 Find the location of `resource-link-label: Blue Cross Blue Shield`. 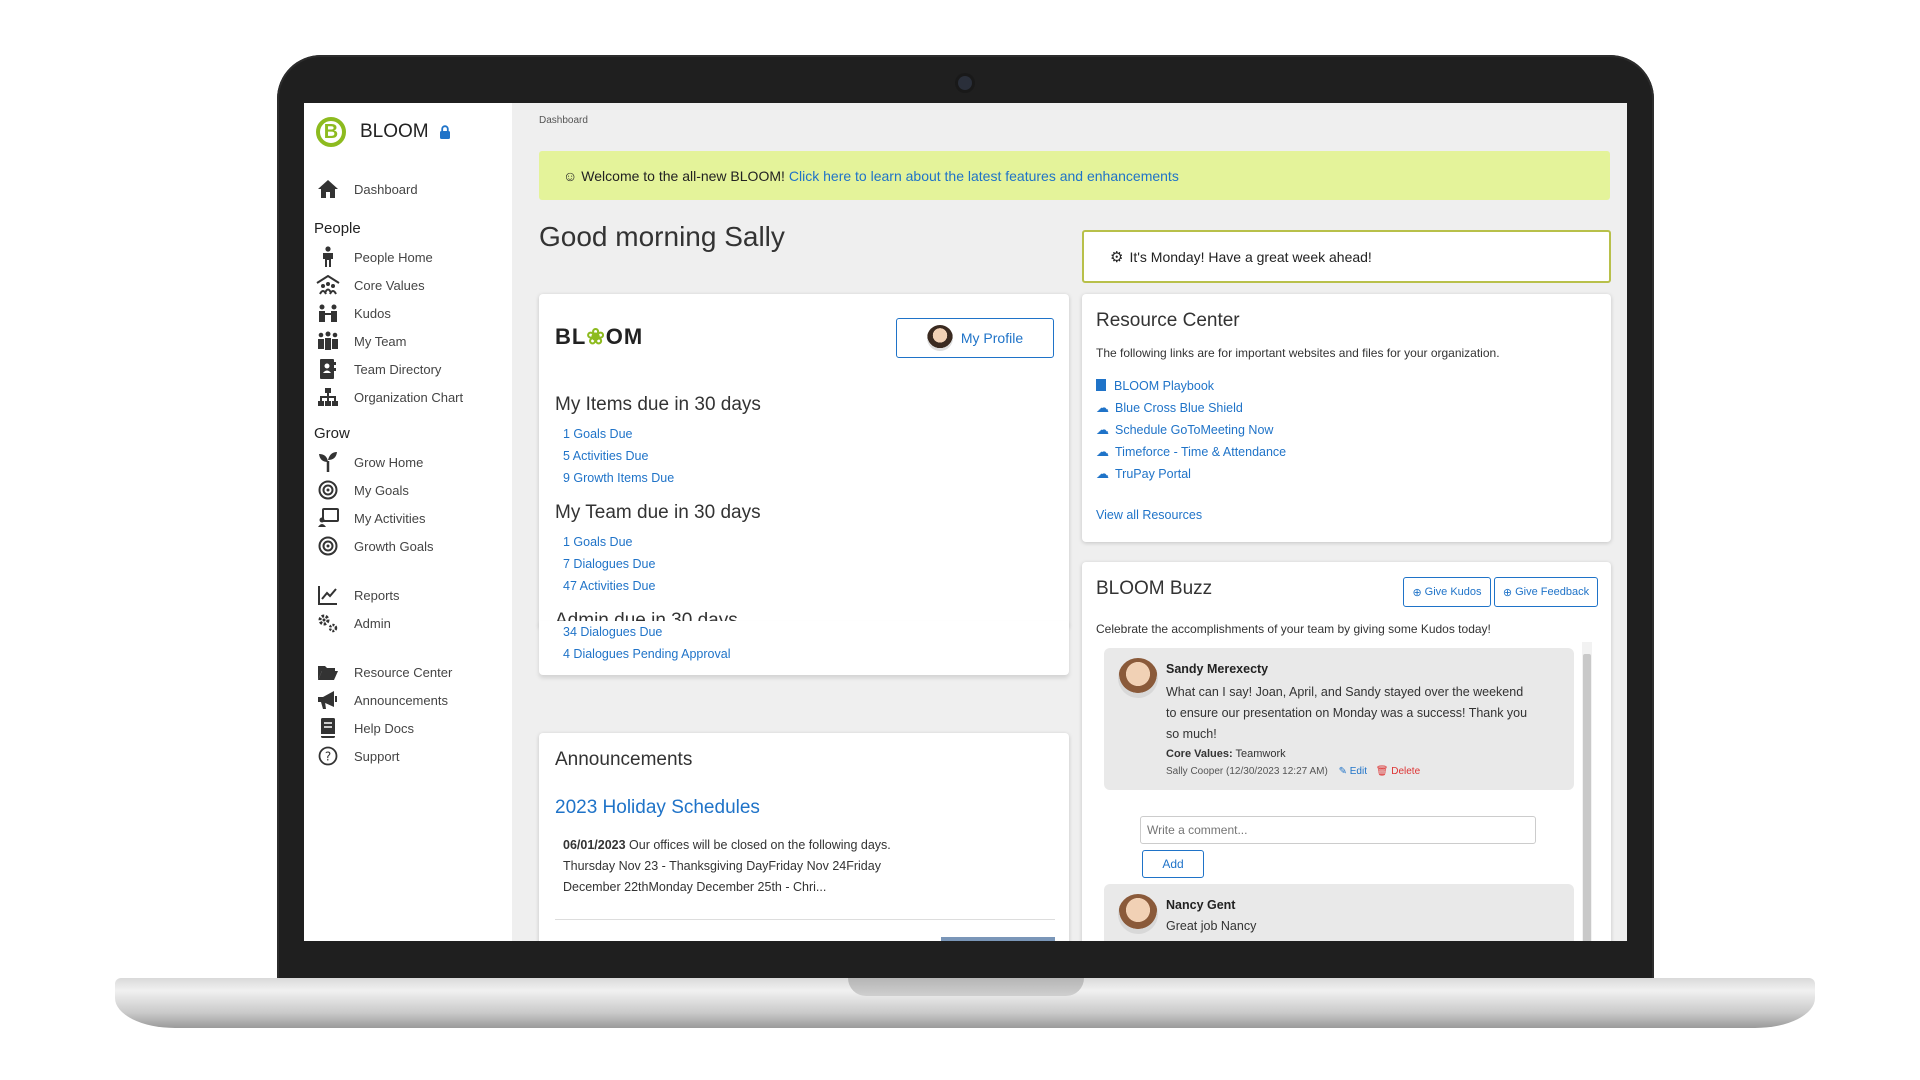

resource-link-label: Blue Cross Blue Shield is located at coordinates (1179, 408).